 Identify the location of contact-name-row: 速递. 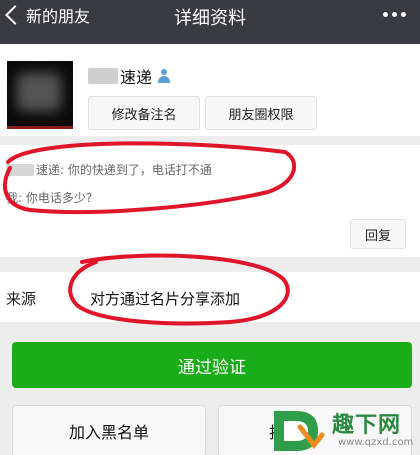
(129, 76).